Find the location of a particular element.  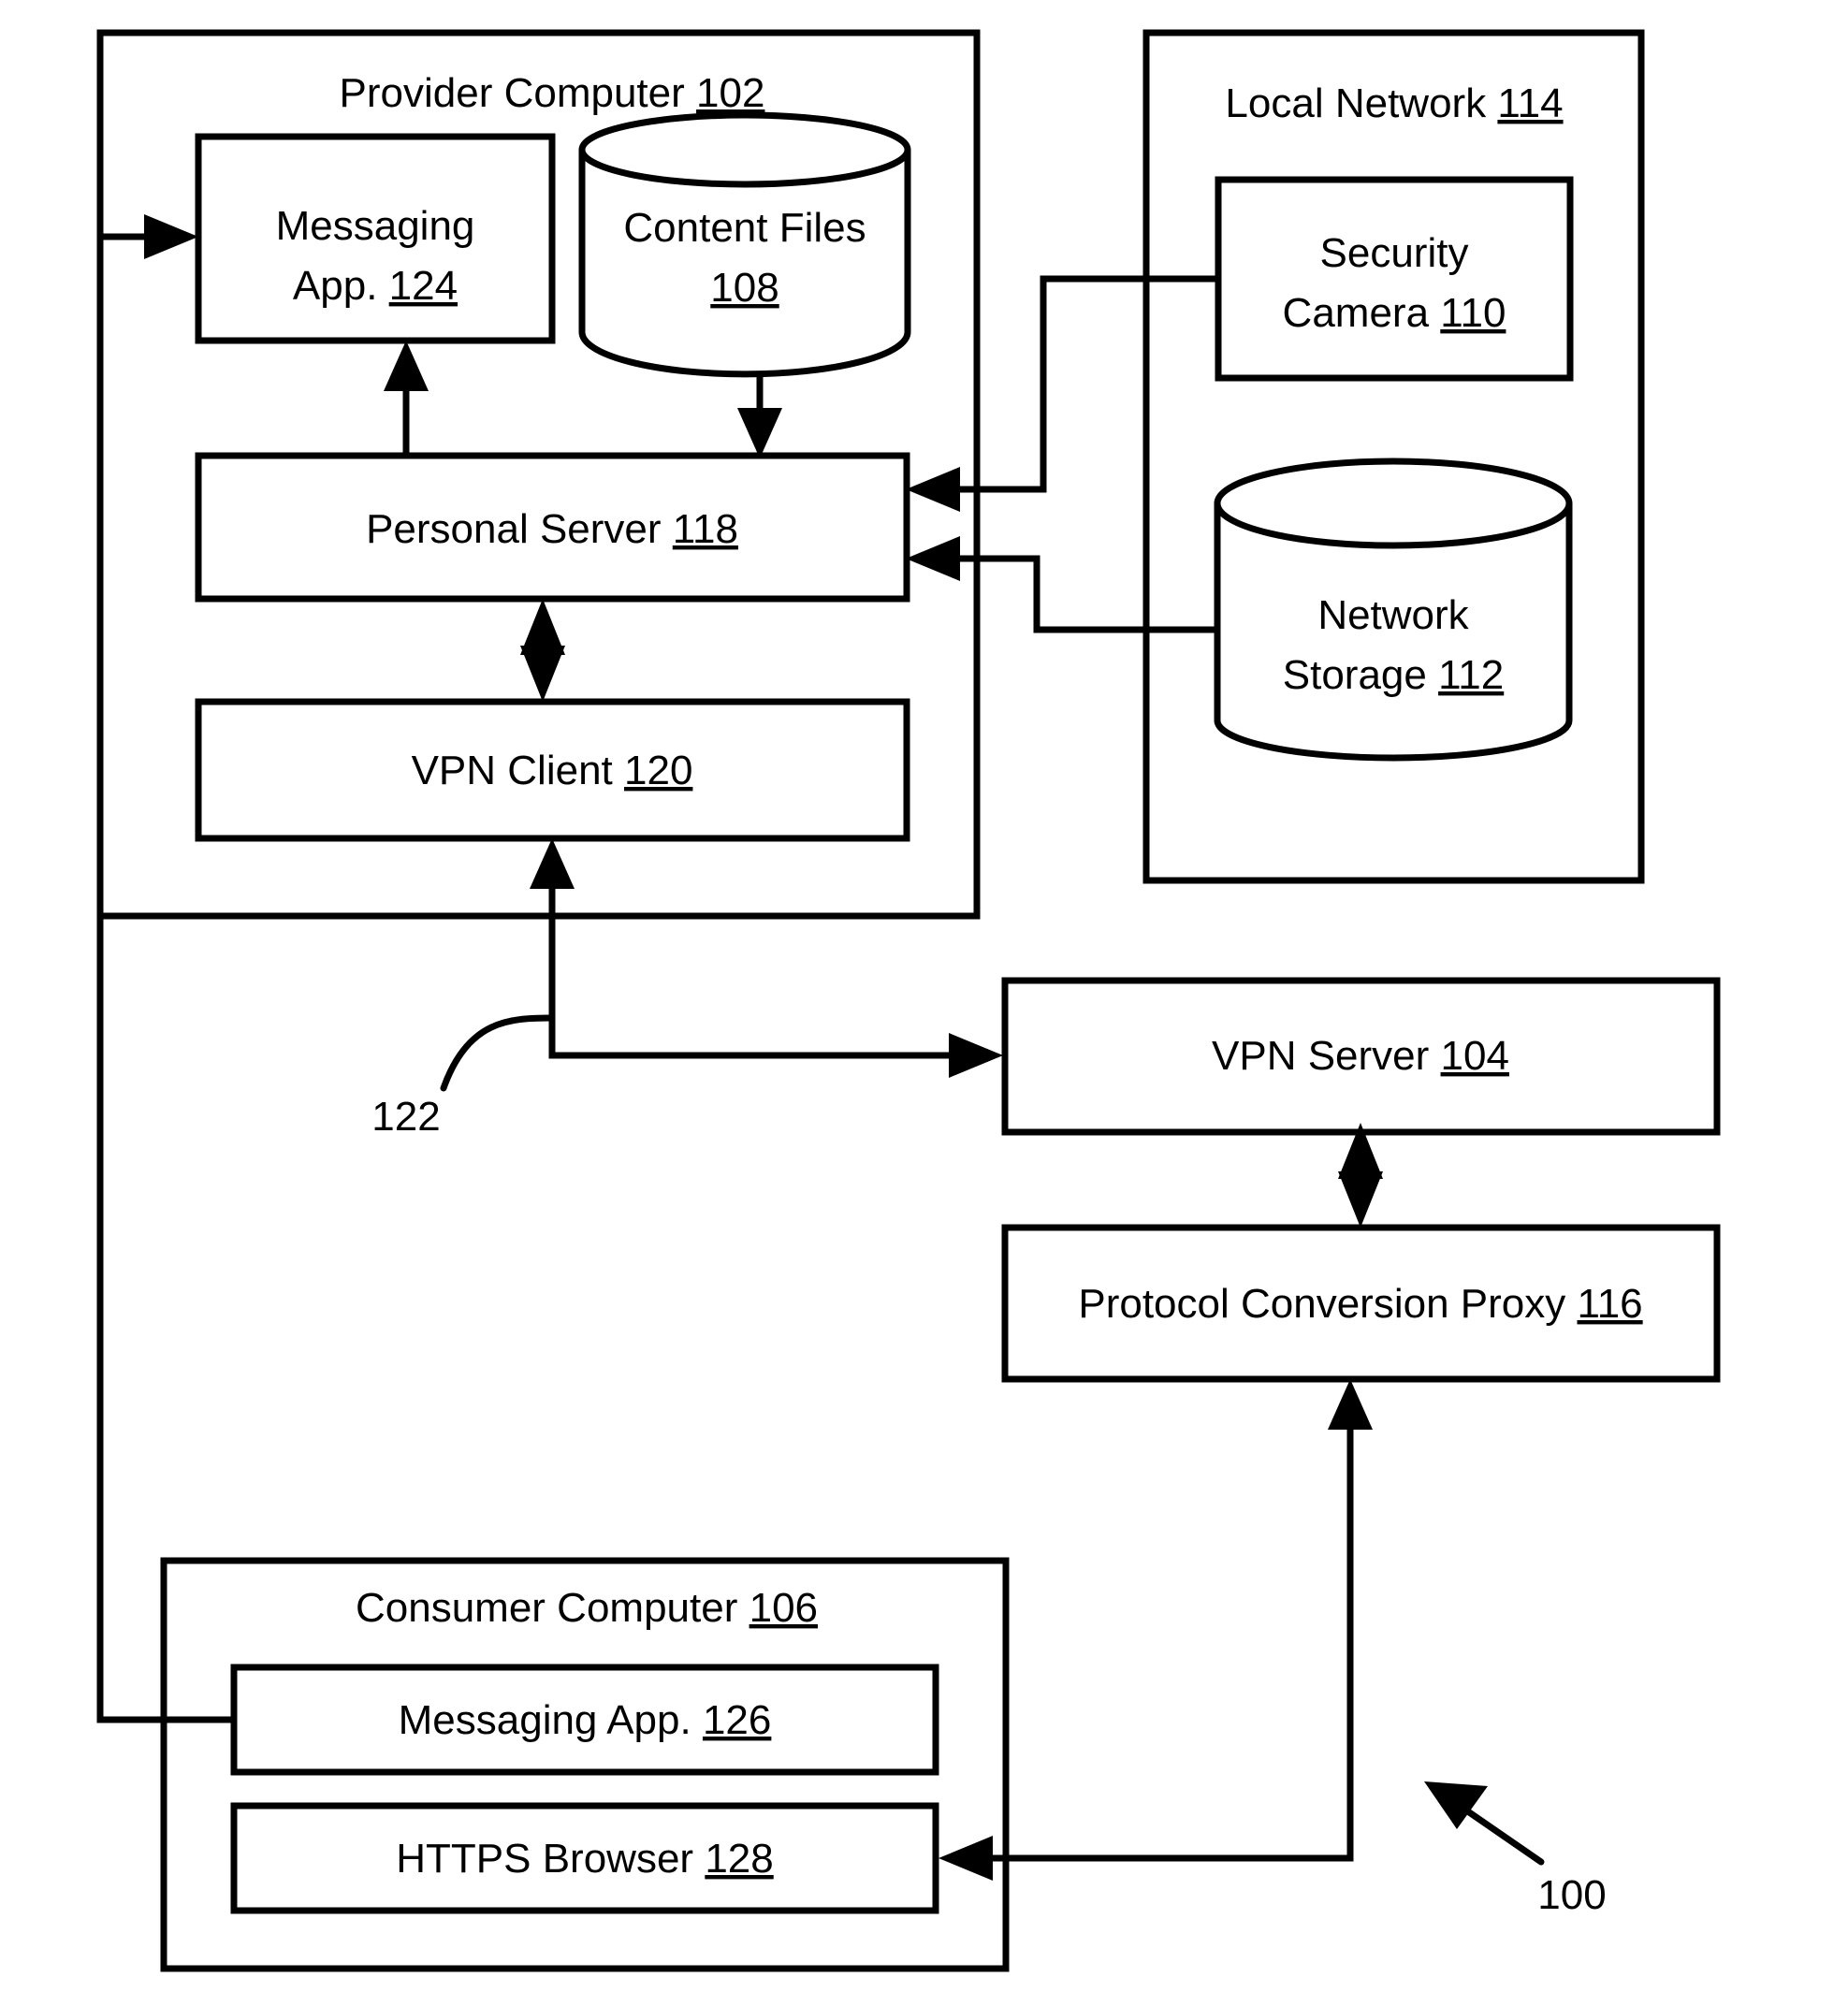

messaging-app-124-label-line2: App. 124 is located at coordinates (375, 286).